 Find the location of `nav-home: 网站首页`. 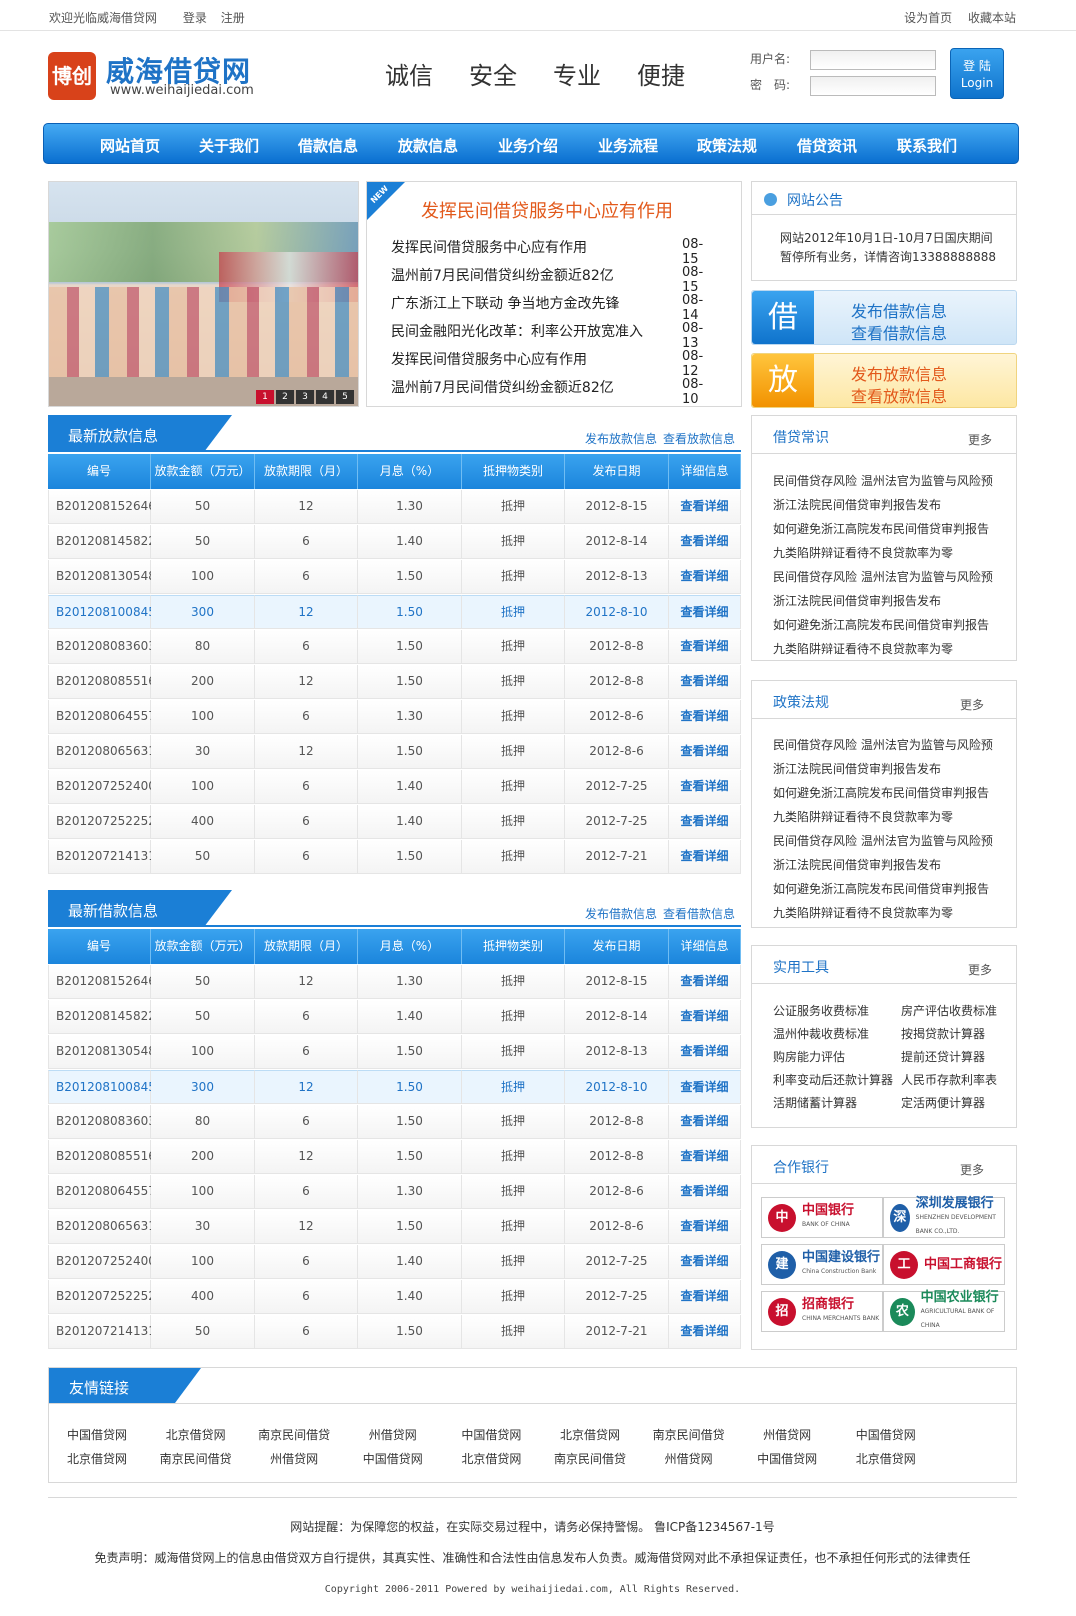

nav-home: 网站首页 is located at coordinates (130, 145).